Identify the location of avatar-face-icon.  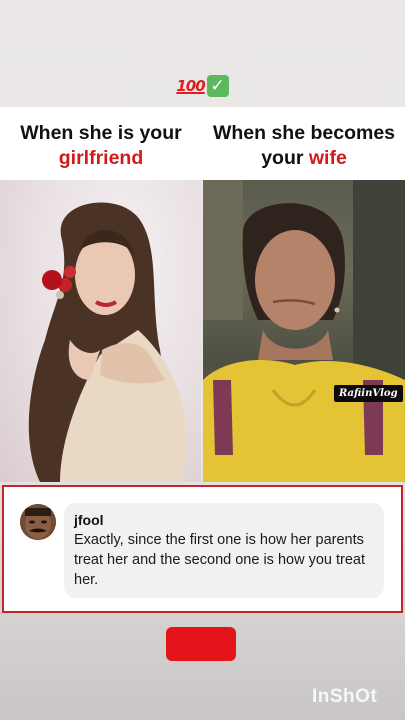
(38, 522).